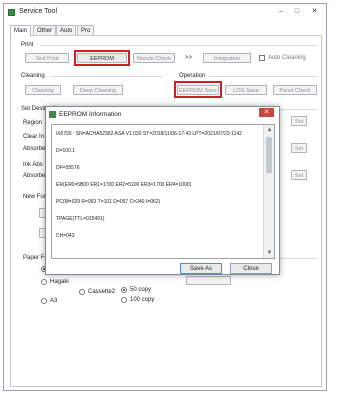  What do you see at coordinates (34, 176) in the screenshot?
I see `ink-absorber-counter-label: Absorbe` at bounding box center [34, 176].